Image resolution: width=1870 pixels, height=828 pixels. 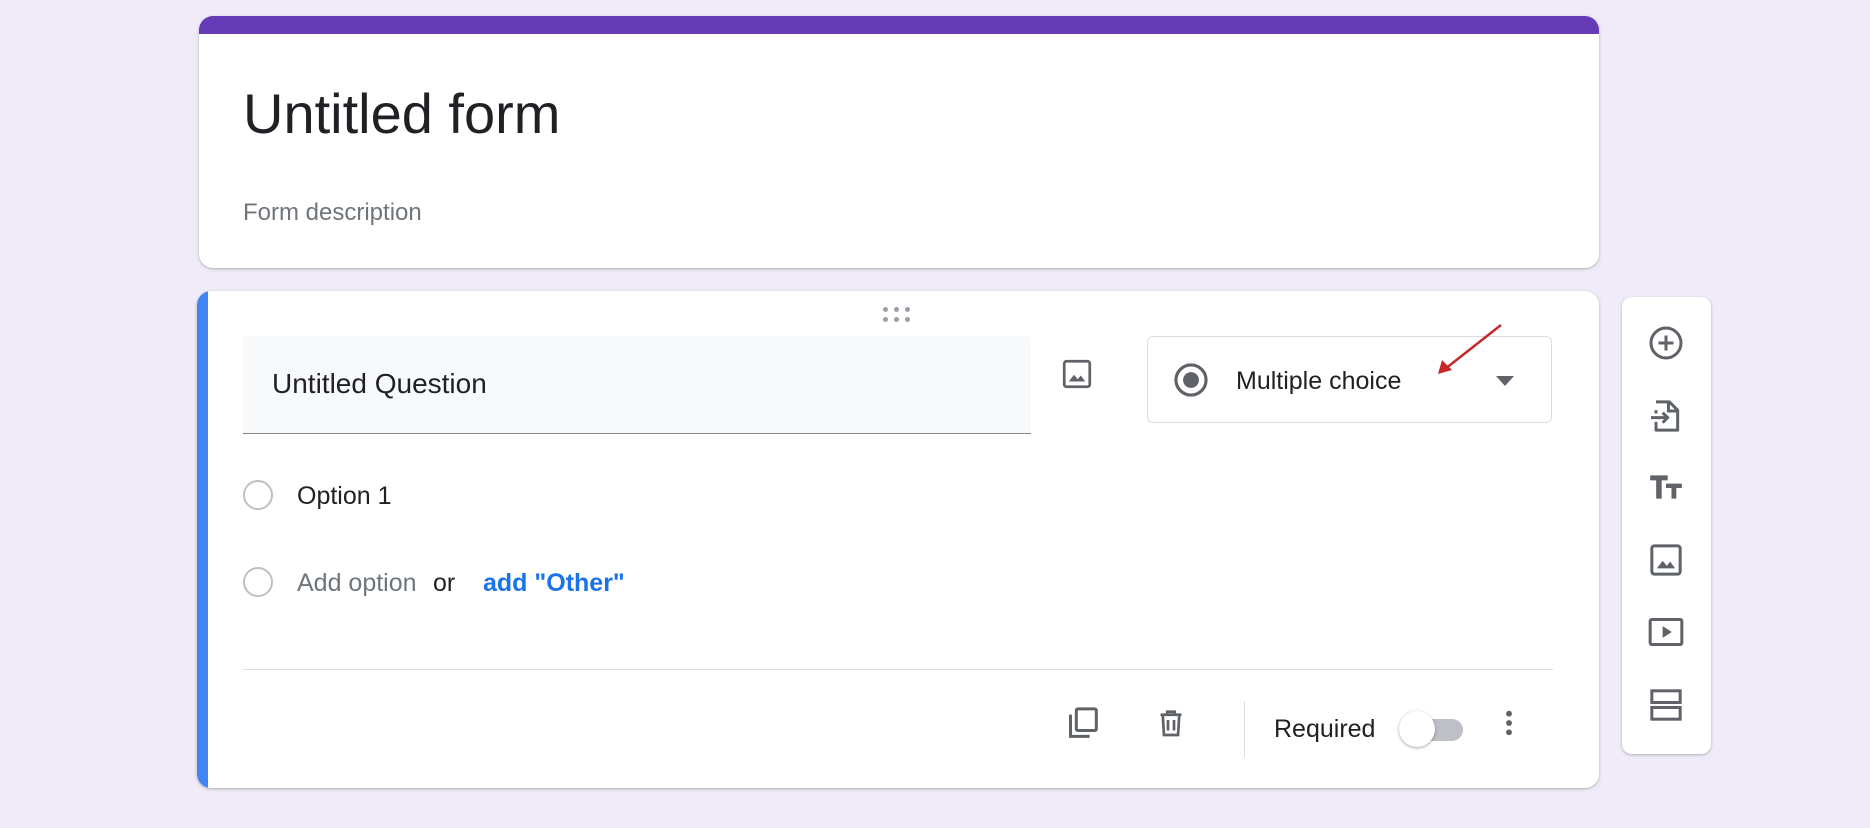 I want to click on footer-vertical-divider, so click(x=1244, y=729).